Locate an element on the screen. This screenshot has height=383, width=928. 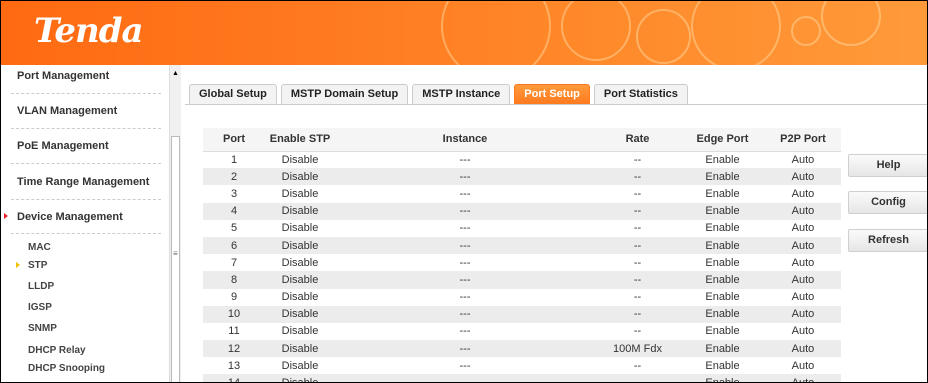
port-cell: 9 is located at coordinates (234, 297).